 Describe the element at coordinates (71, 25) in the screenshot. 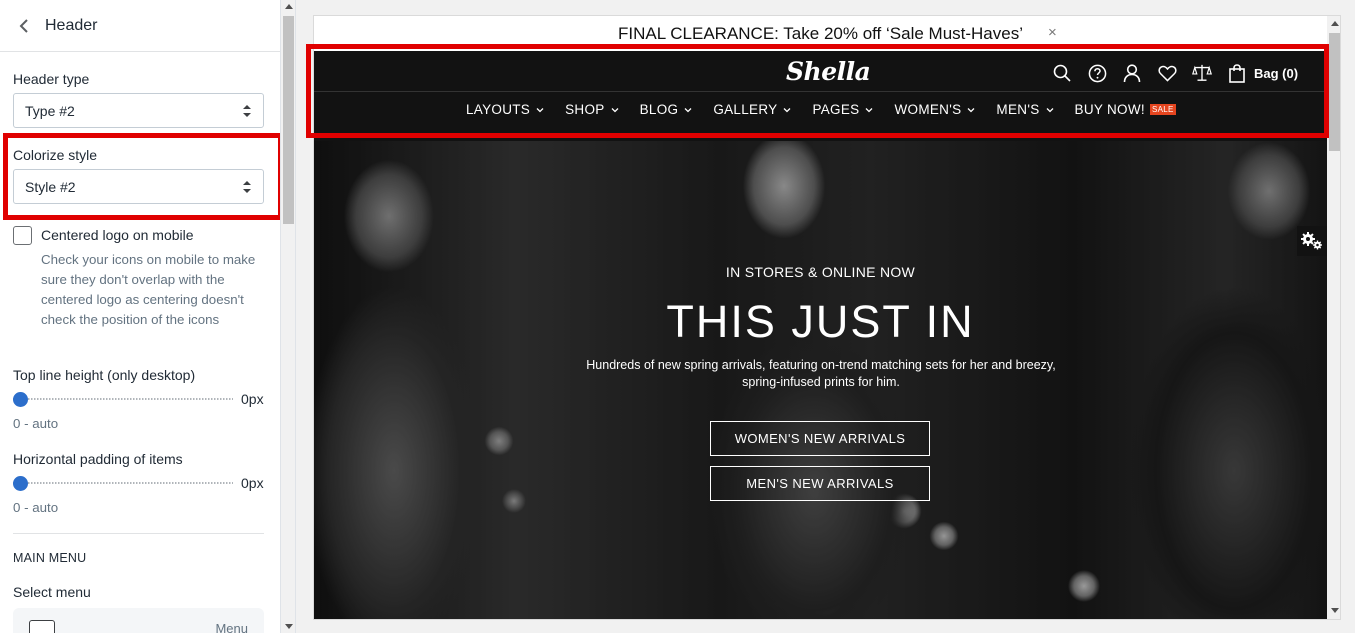

I see `panel-title: Header` at that location.